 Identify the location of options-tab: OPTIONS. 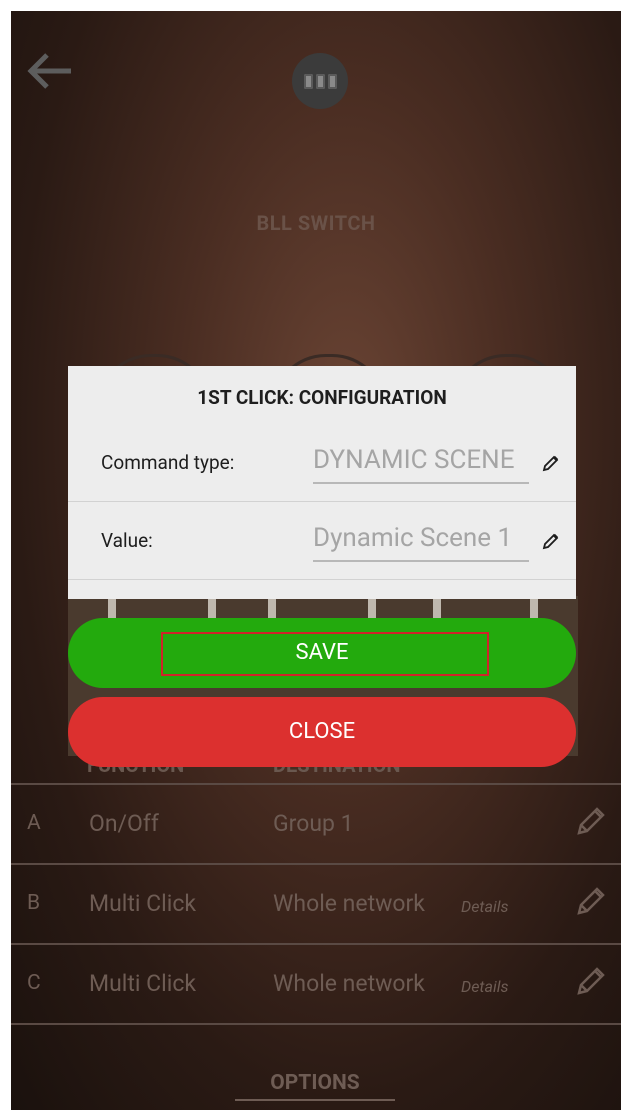
(315, 1086).